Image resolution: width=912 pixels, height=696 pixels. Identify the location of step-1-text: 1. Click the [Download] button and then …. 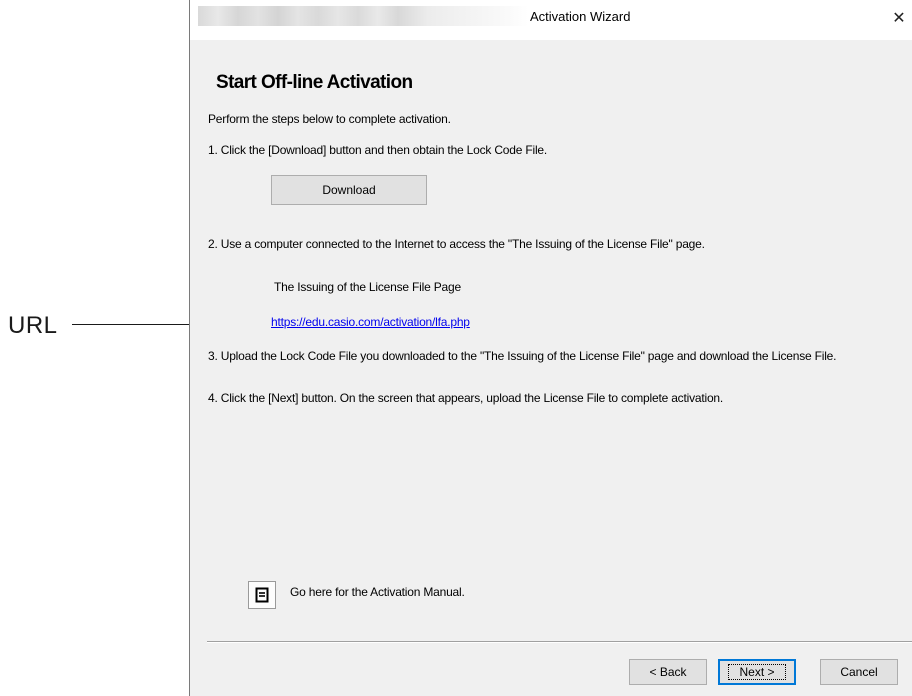
(378, 150).